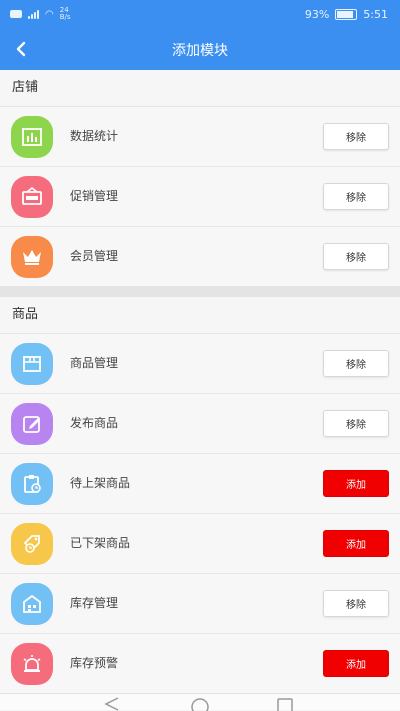 Image resolution: width=400 pixels, height=711 pixels. What do you see at coordinates (200, 137) in the screenshot?
I see `list-item: 数据统计 移除` at bounding box center [200, 137].